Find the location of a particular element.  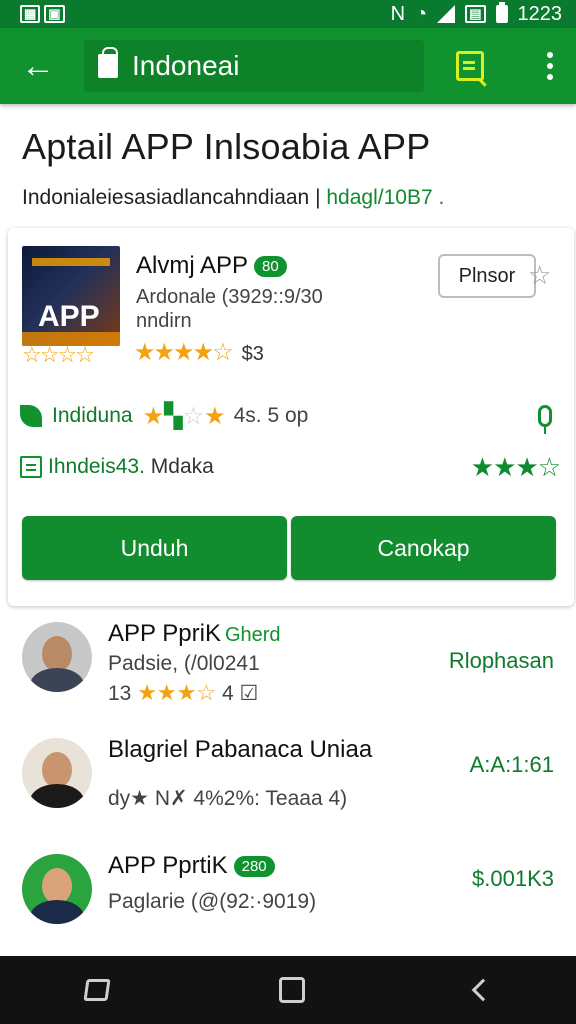

arrow-left-icon: ← is located at coordinates (38, 65).